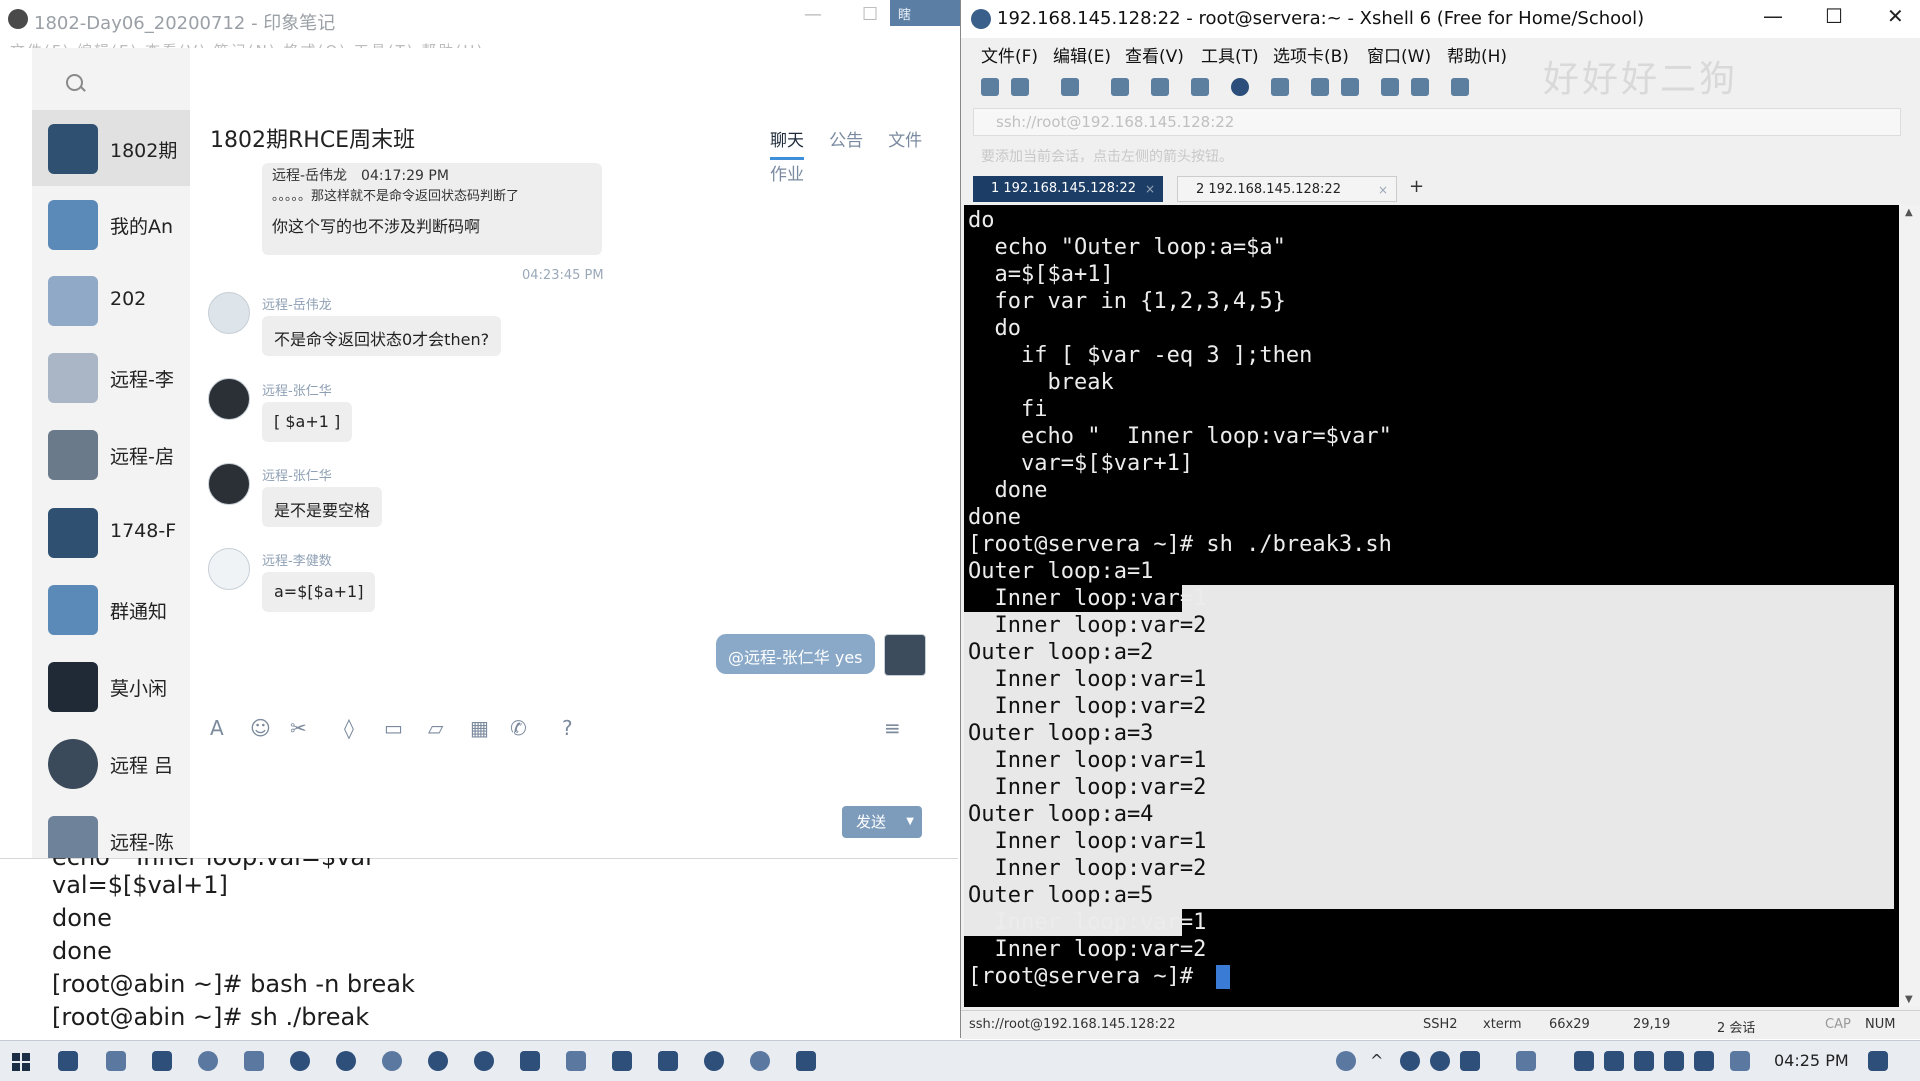 The width and height of the screenshot is (1920, 1081). I want to click on terminal-scrollbar: ▲ ▼, so click(1909, 606).